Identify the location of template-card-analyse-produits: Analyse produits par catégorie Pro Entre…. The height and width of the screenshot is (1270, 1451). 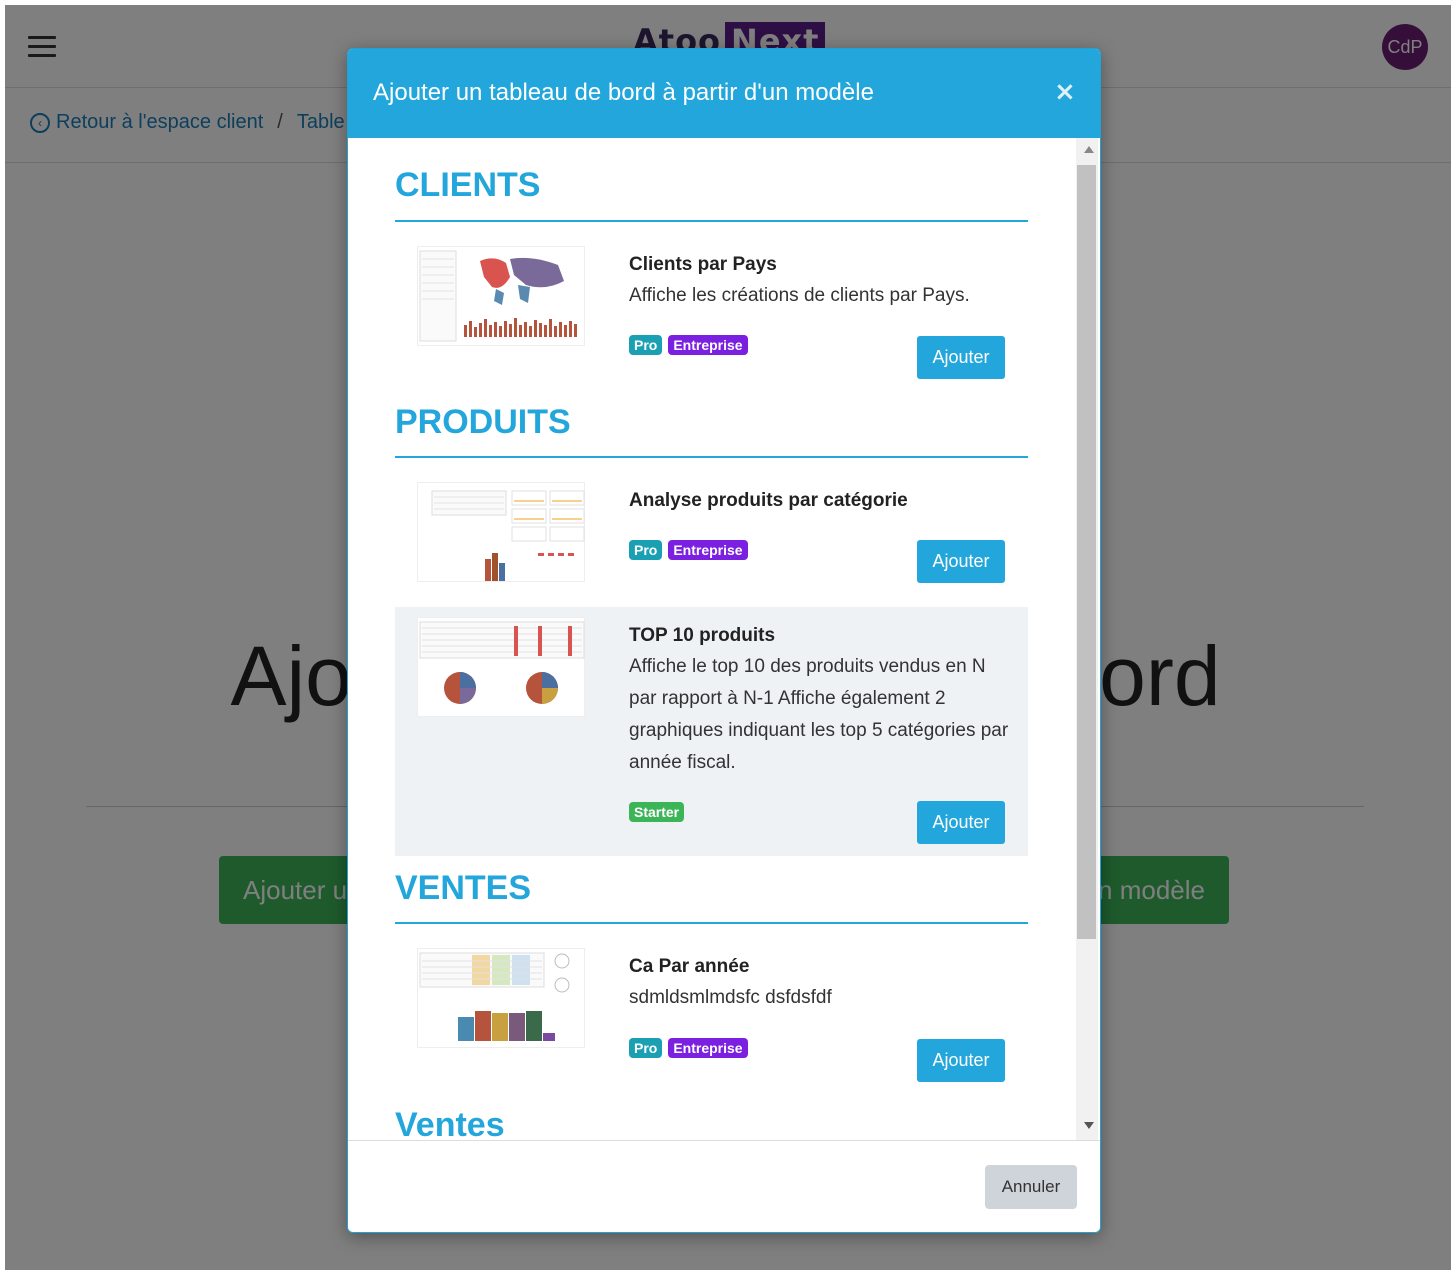
(711, 539).